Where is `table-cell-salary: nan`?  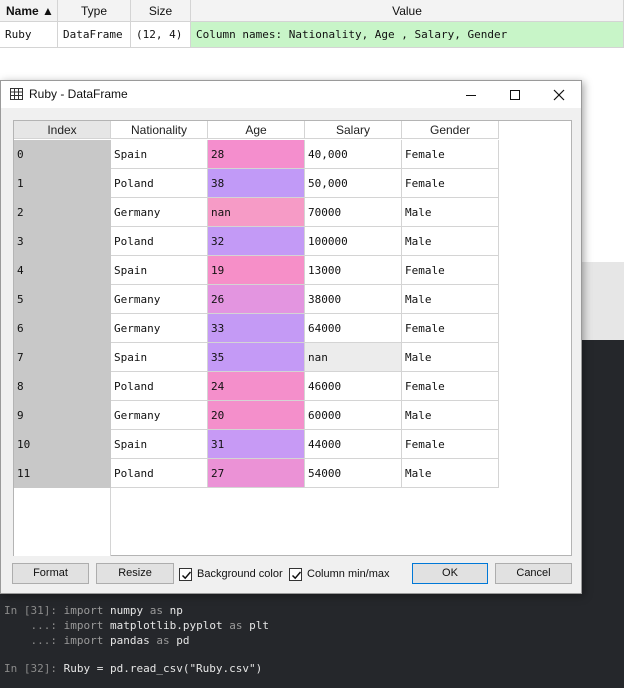 table-cell-salary: nan is located at coordinates (353, 357).